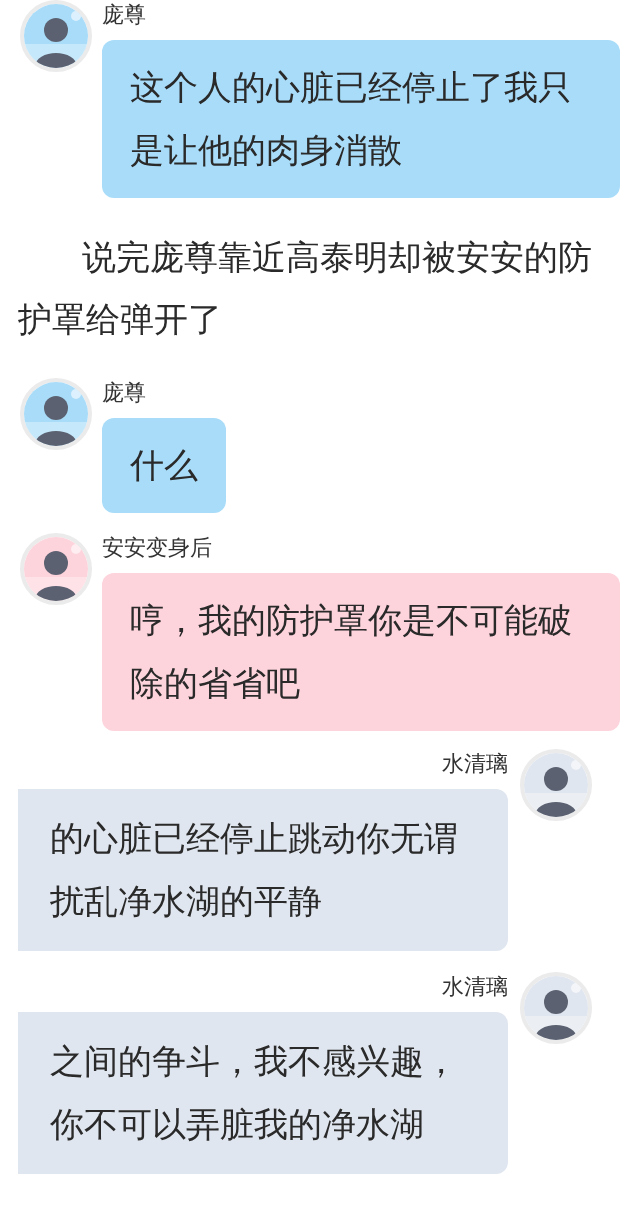  What do you see at coordinates (305, 288) in the screenshot?
I see `narration-text: 说完庞尊靠近高泰明却被安安的防护罩给弹开了` at bounding box center [305, 288].